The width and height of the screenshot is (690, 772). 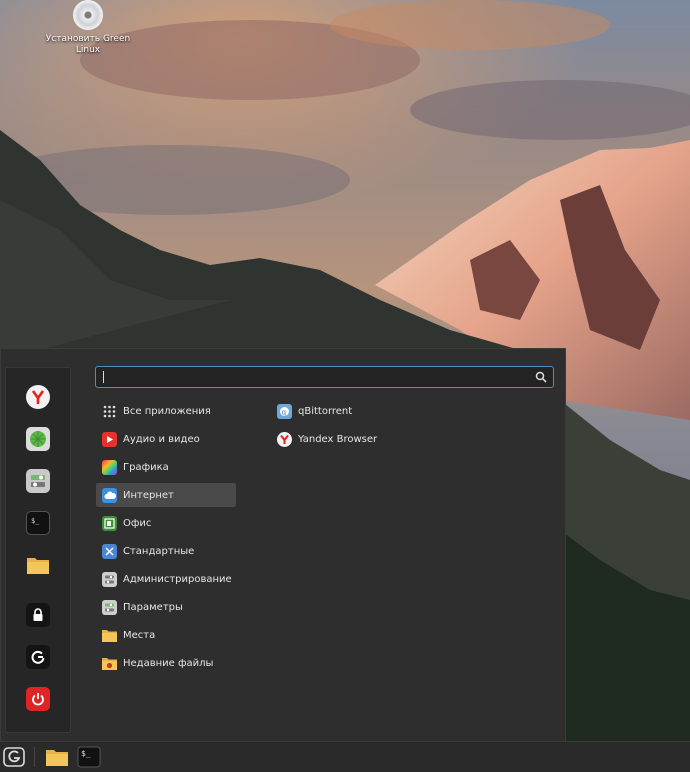 I want to click on grid-icon, so click(x=109, y=411).